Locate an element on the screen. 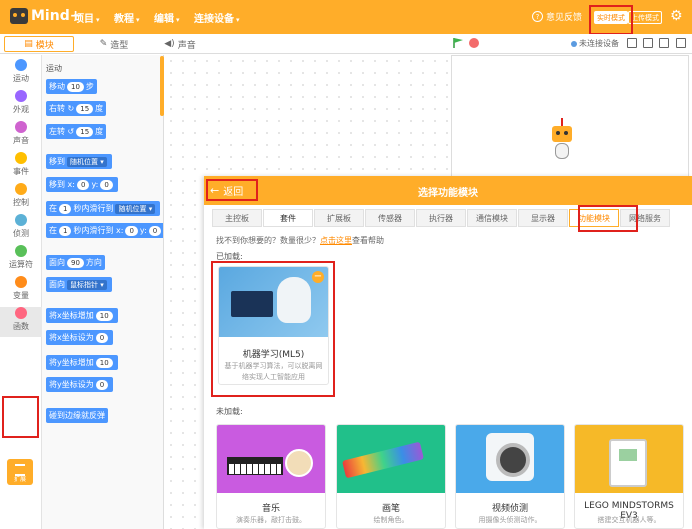 The height and width of the screenshot is (529, 692). question-icon: ? is located at coordinates (537, 16).